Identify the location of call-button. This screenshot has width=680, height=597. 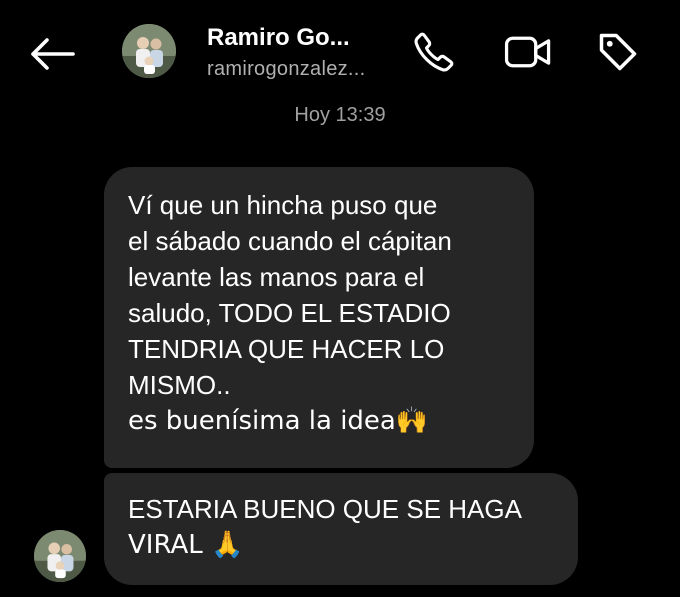
(434, 52).